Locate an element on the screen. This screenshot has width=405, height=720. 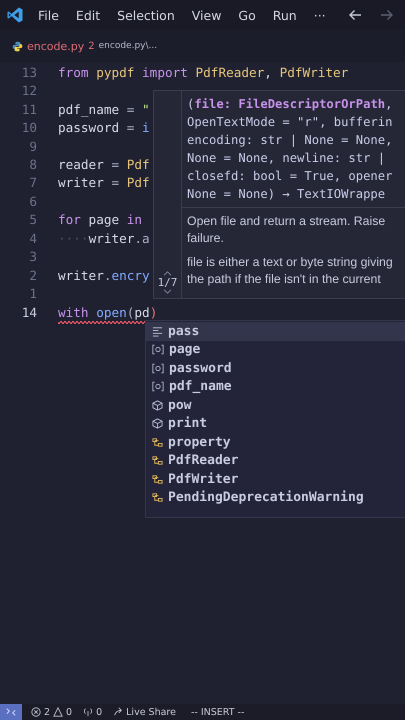
signature-text: OpenTextMode = "r", bufferin is located at coordinates (290, 122).